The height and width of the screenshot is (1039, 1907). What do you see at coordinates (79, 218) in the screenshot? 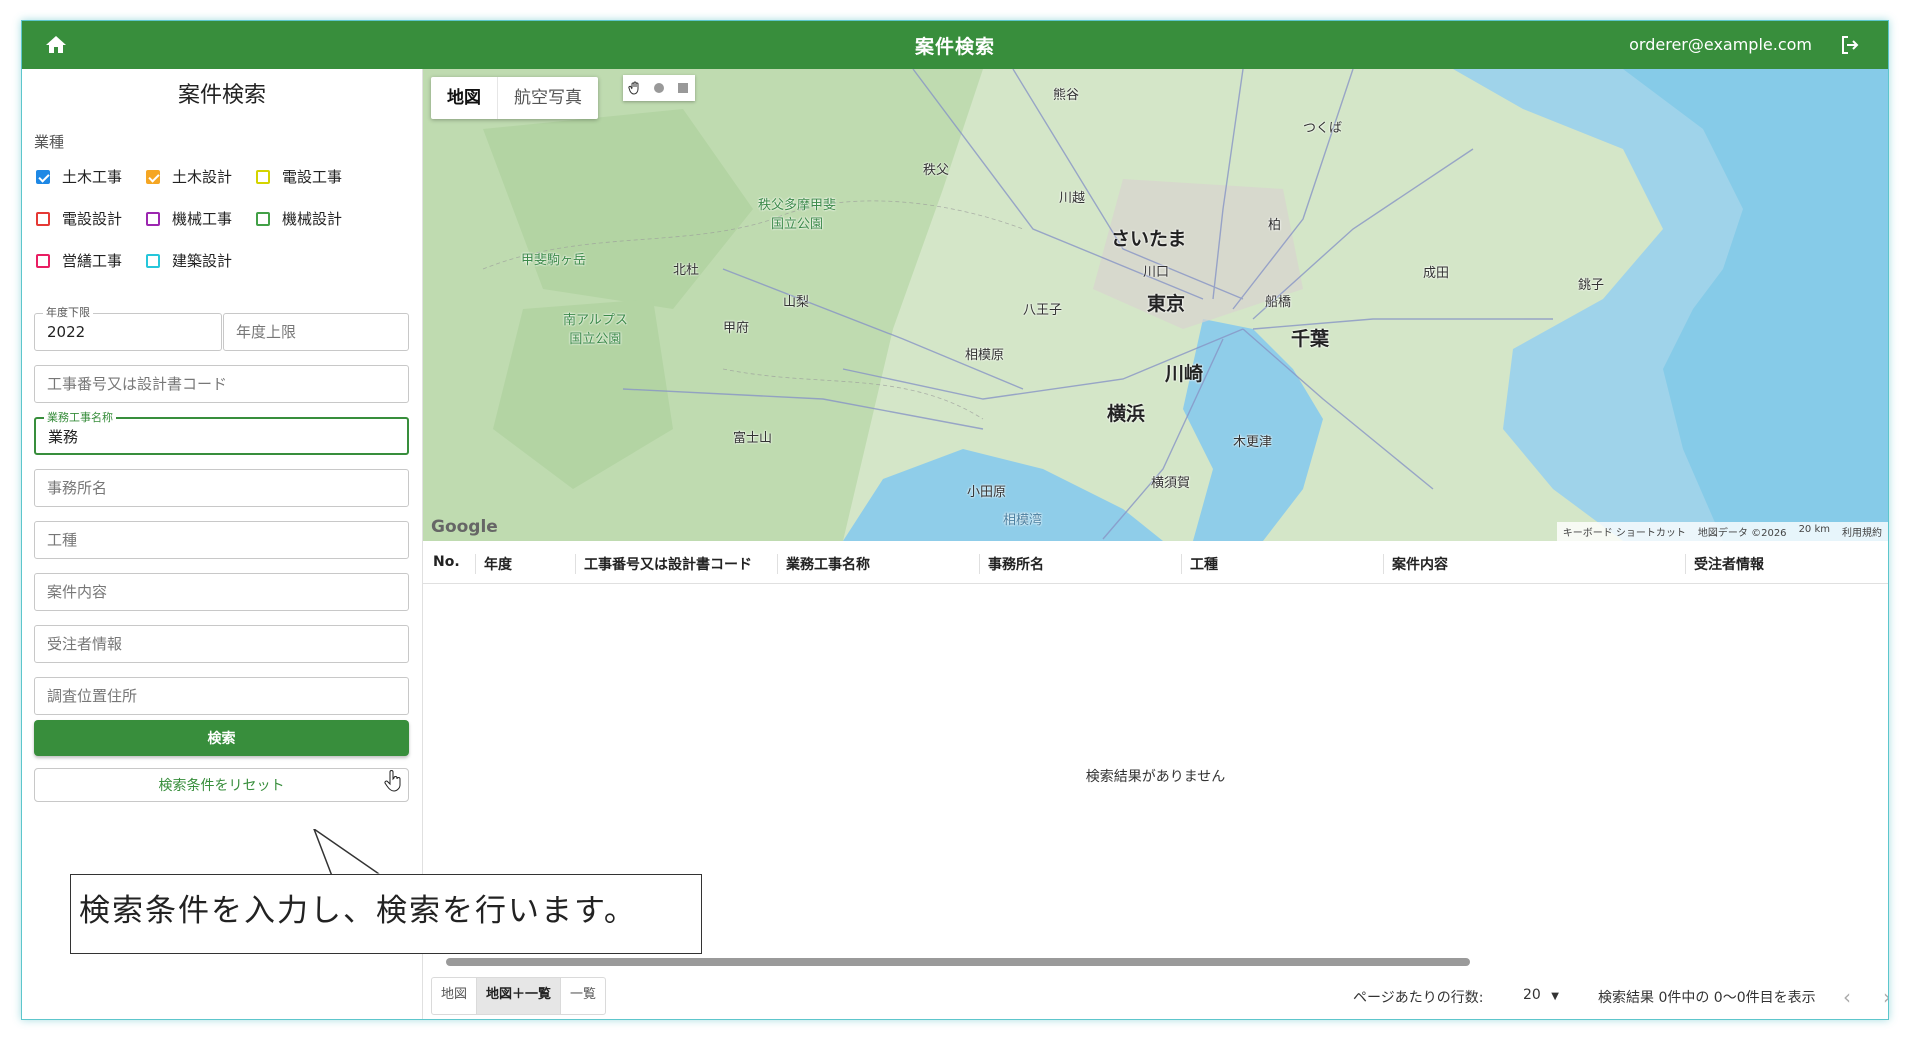
I see `category-checkbox: 電設設計` at bounding box center [79, 218].